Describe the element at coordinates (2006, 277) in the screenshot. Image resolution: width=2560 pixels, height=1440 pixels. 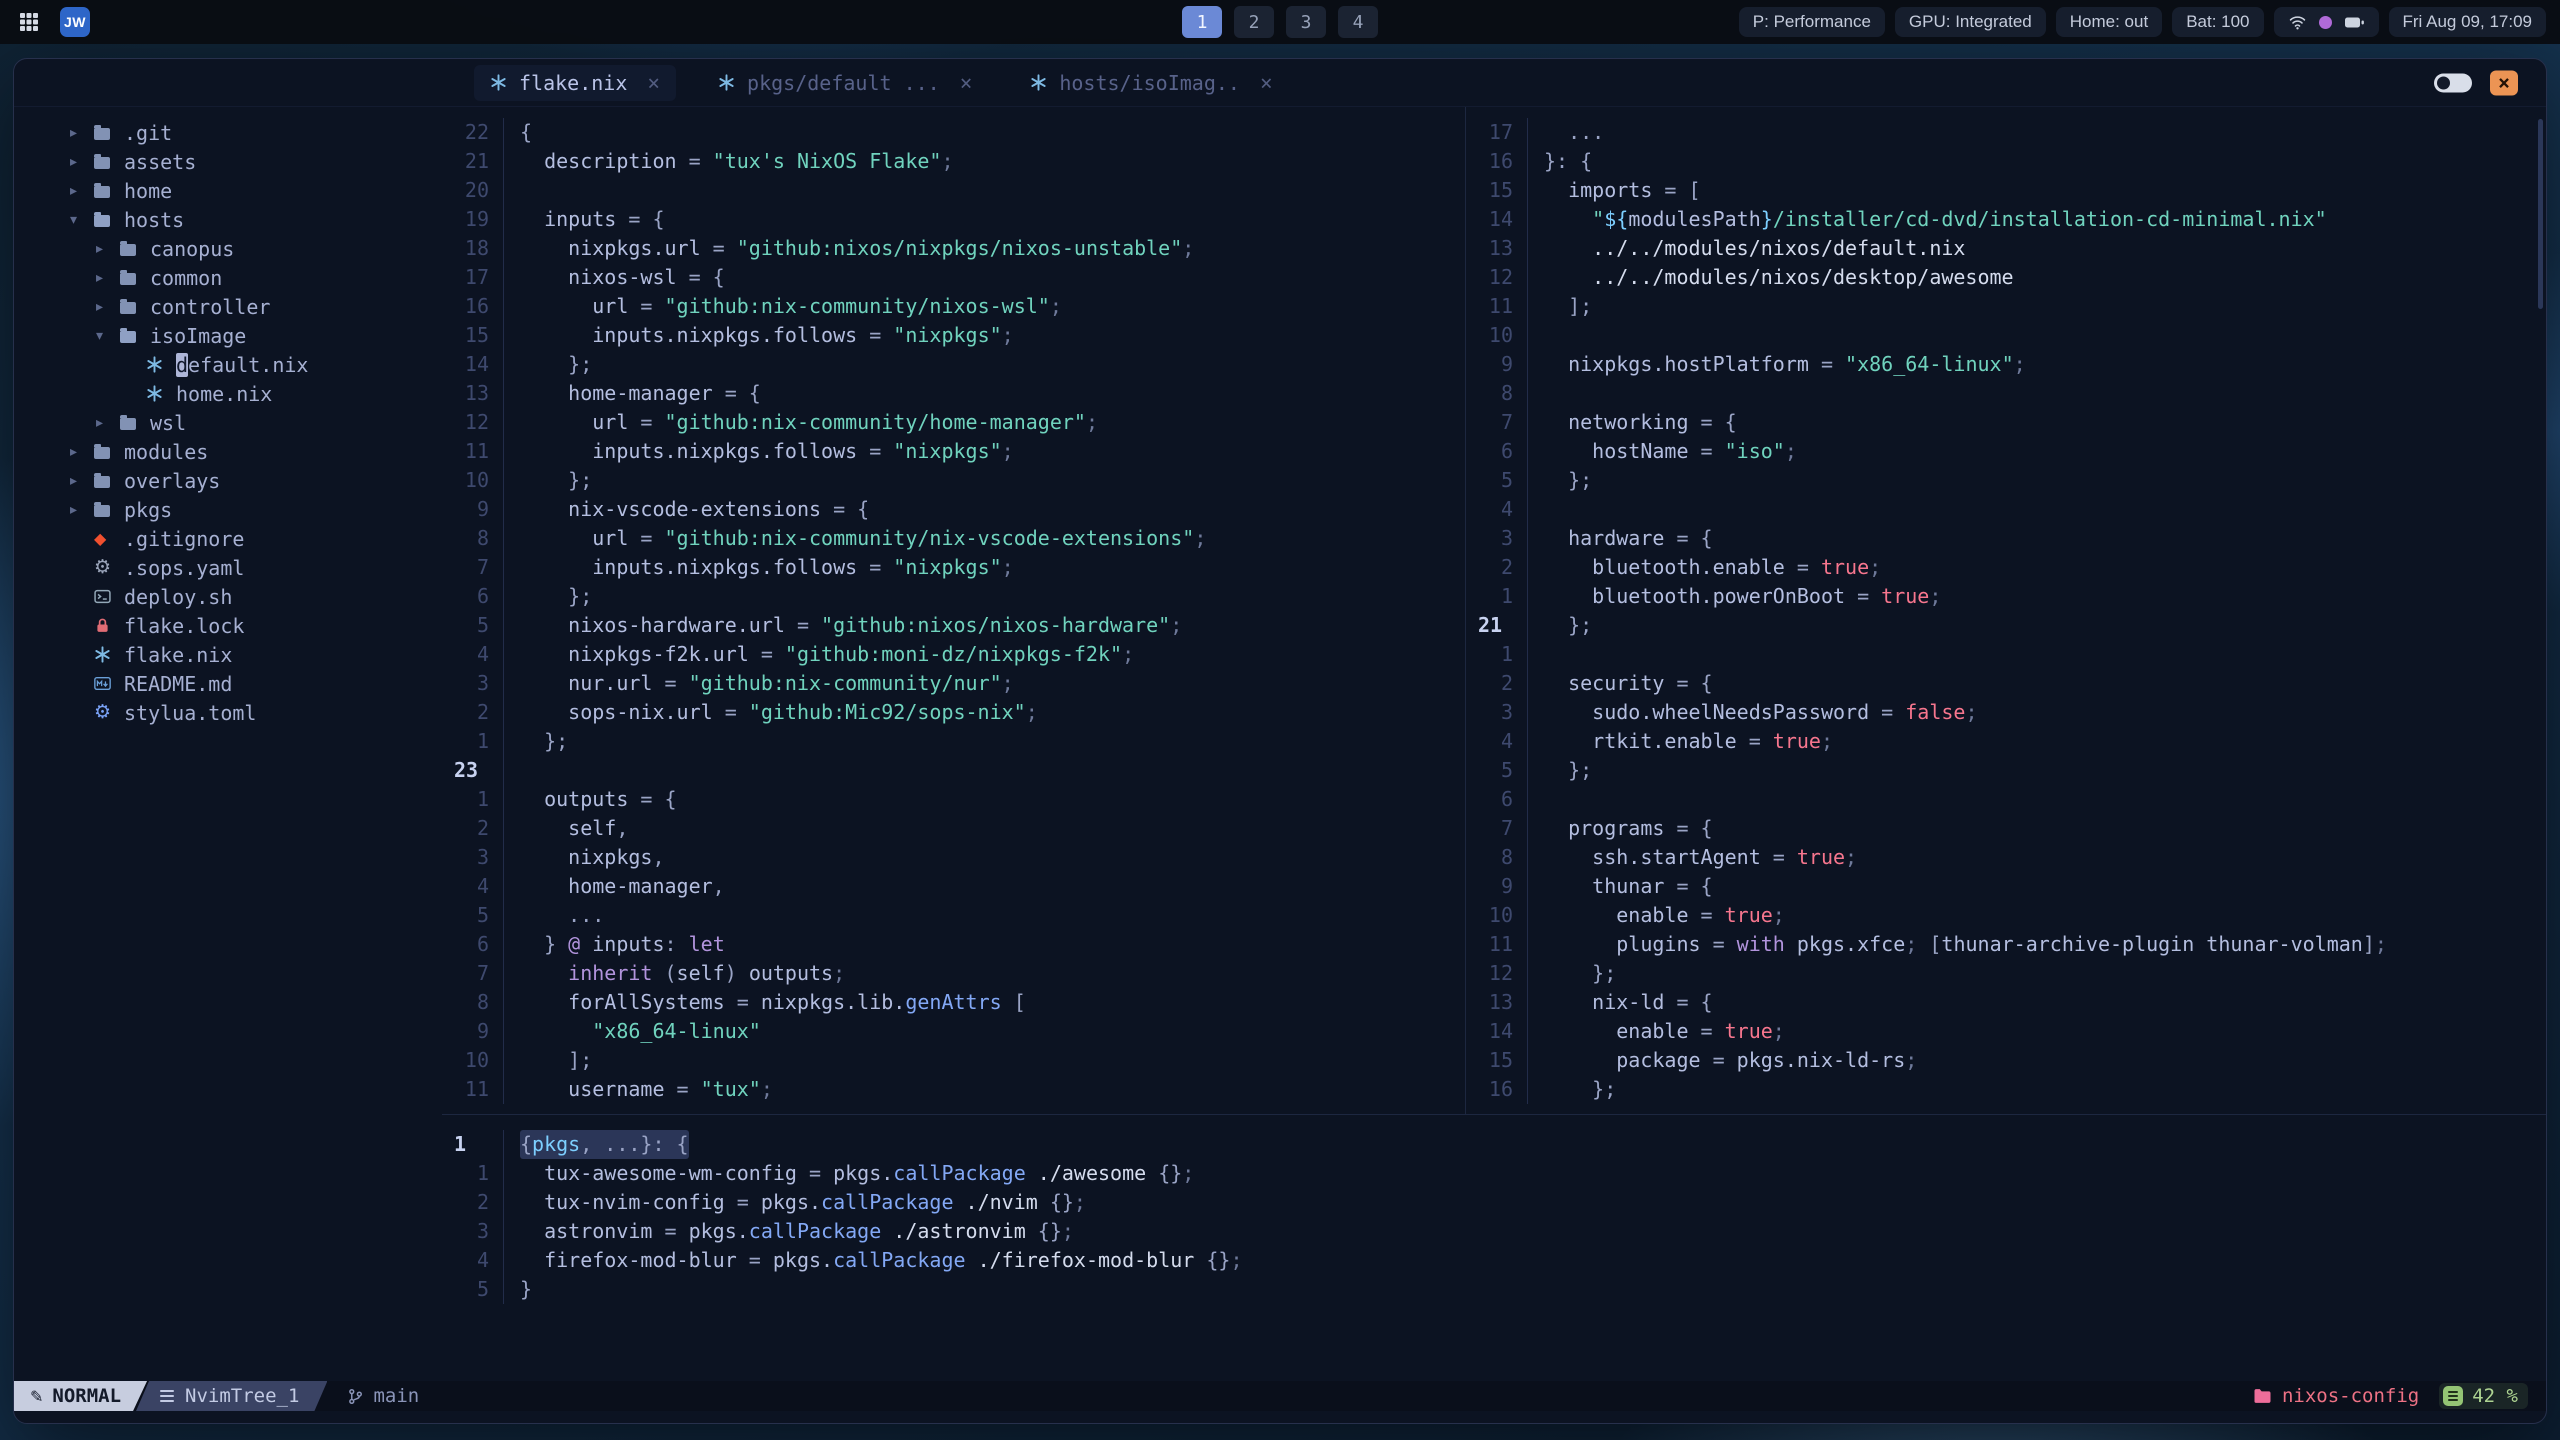
I see `code-line: 12 ../../modules/nixos/desktop/awesome` at that location.